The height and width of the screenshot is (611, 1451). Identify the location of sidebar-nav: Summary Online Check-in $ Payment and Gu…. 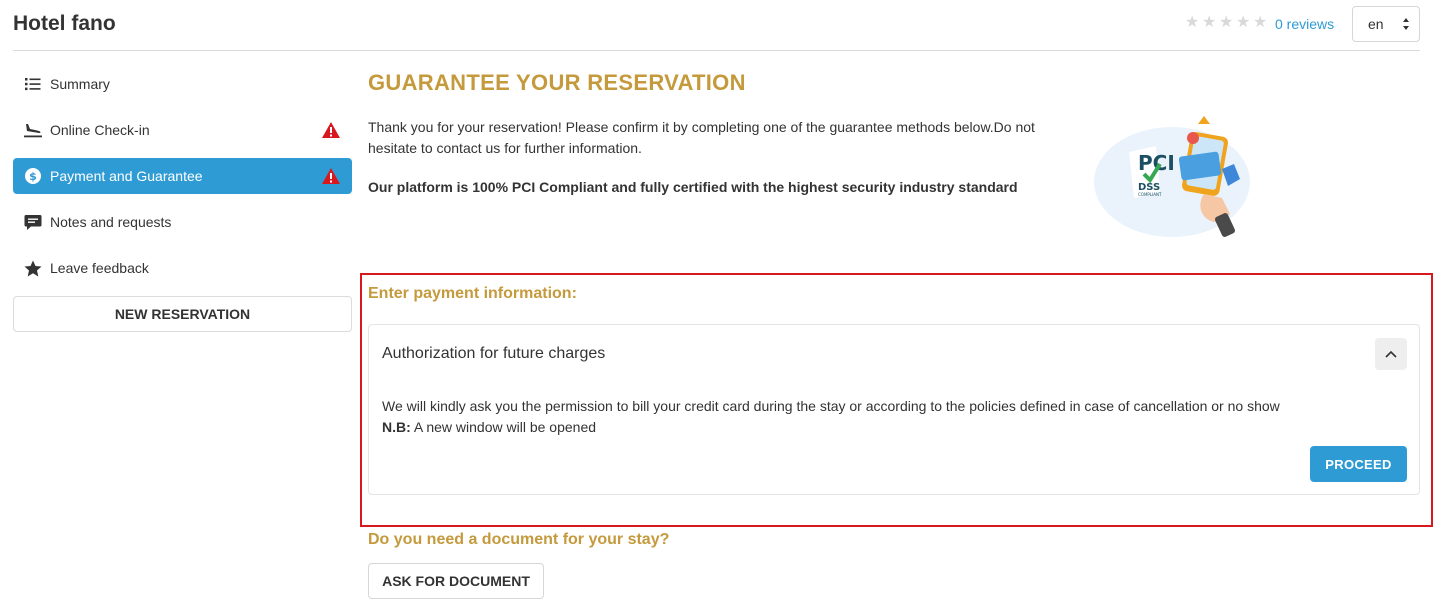
(182, 199).